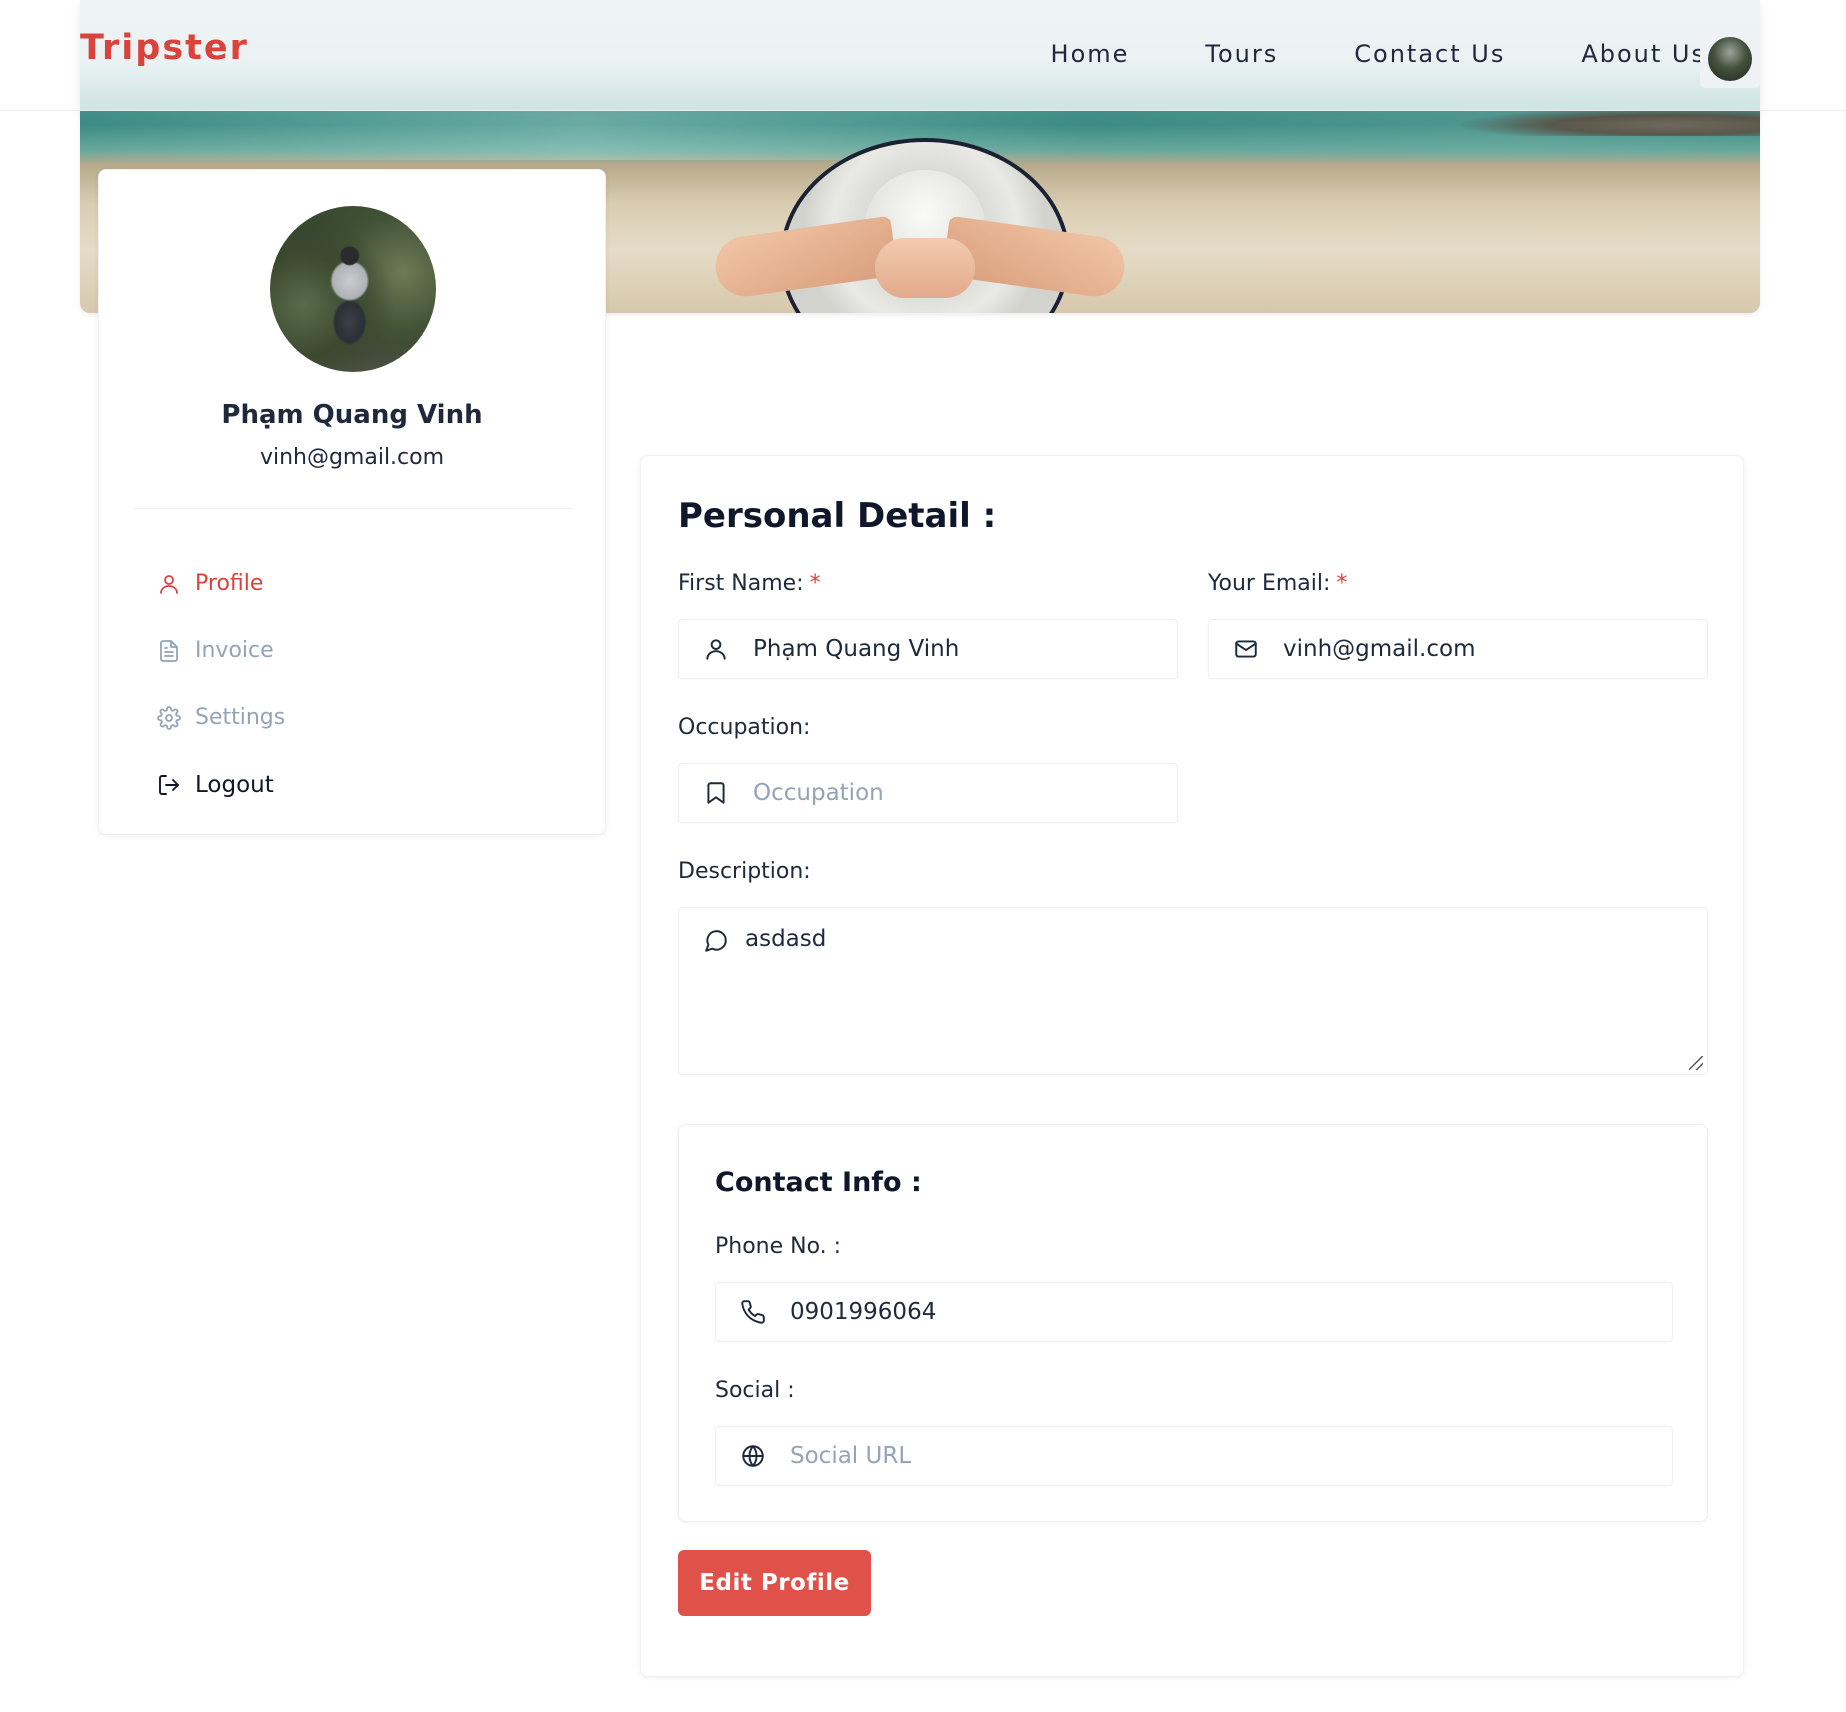 The width and height of the screenshot is (1846, 1712). I want to click on top-navbar: Tripster Home Tours Contact Us About Us, so click(923, 55).